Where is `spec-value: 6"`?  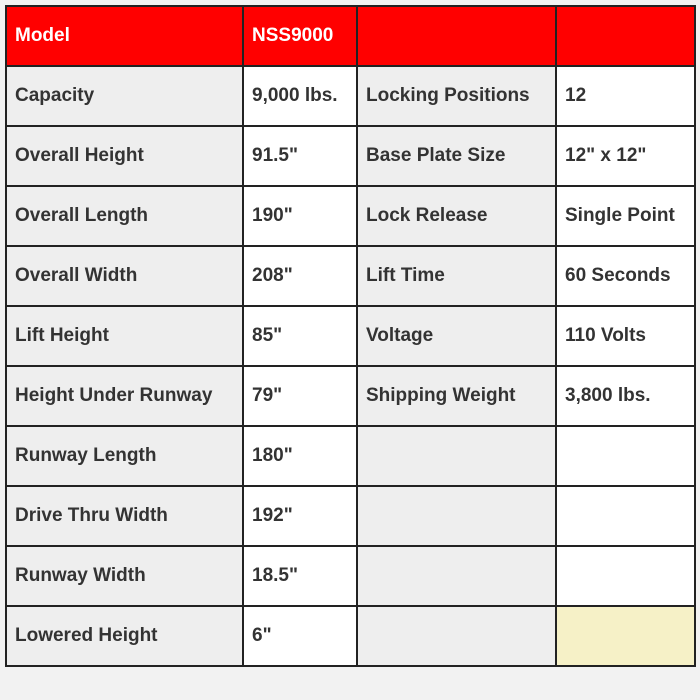
spec-value: 6" is located at coordinates (300, 636).